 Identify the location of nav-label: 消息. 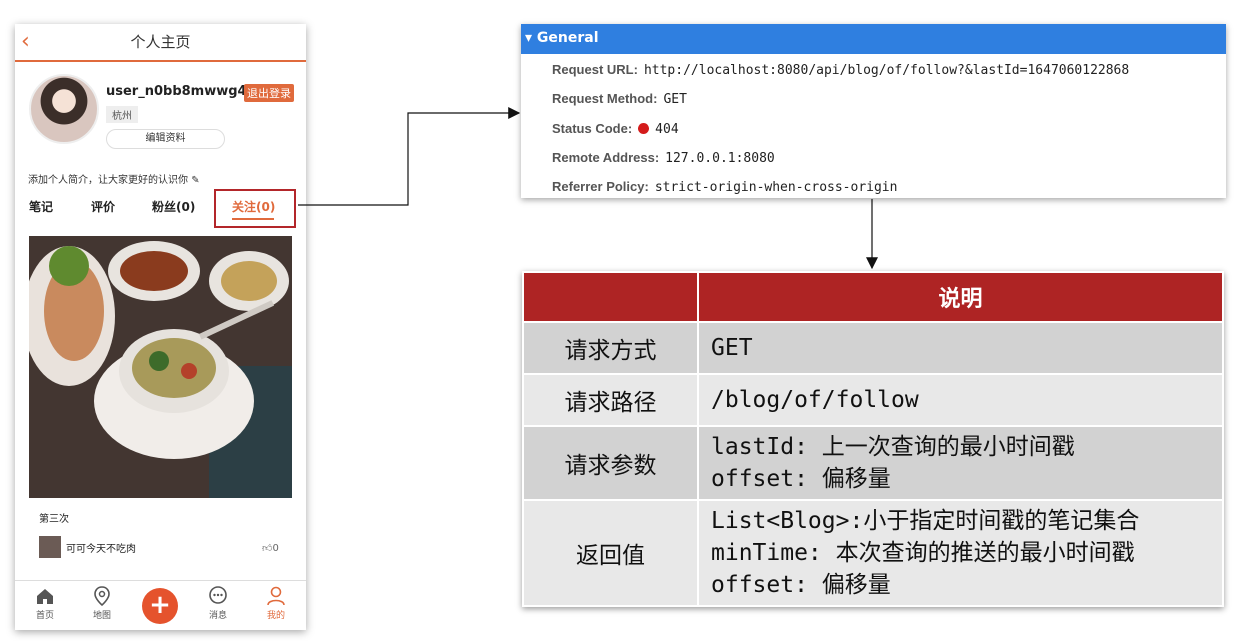
(217, 616).